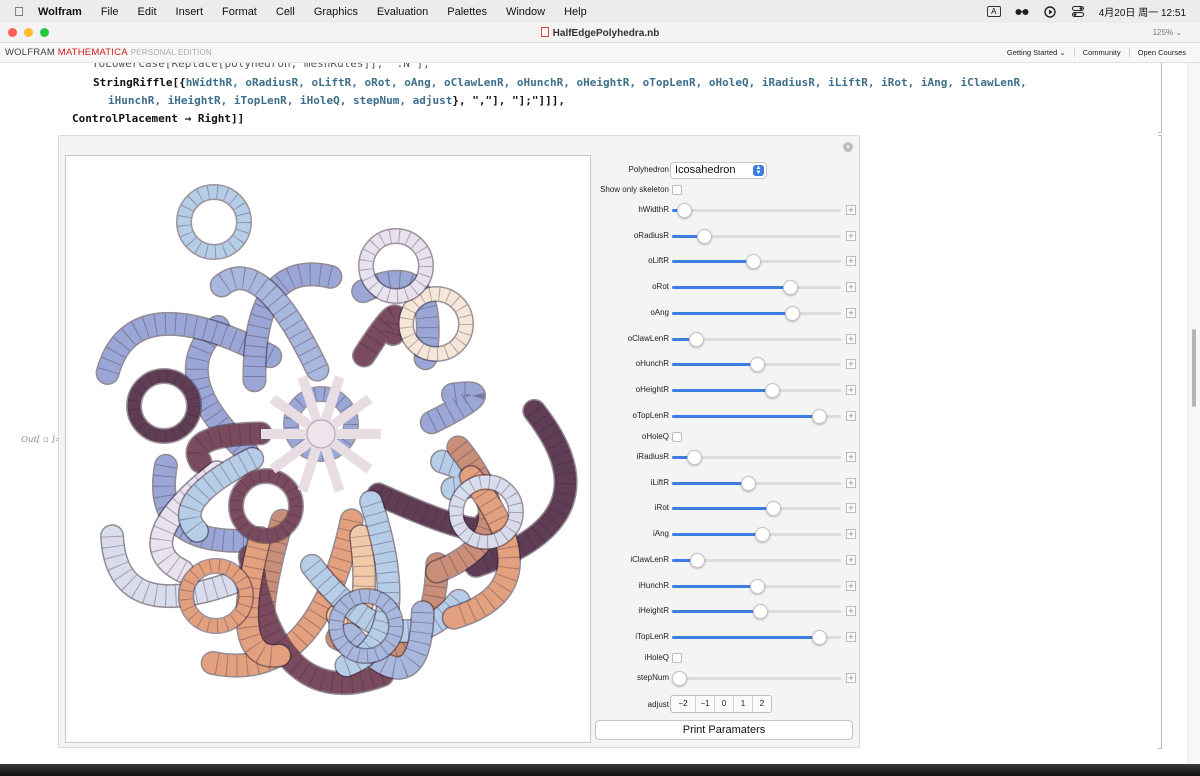 Image resolution: width=1200 pixels, height=776 pixels. What do you see at coordinates (756, 509) in the screenshot?
I see `slider-irot` at bounding box center [756, 509].